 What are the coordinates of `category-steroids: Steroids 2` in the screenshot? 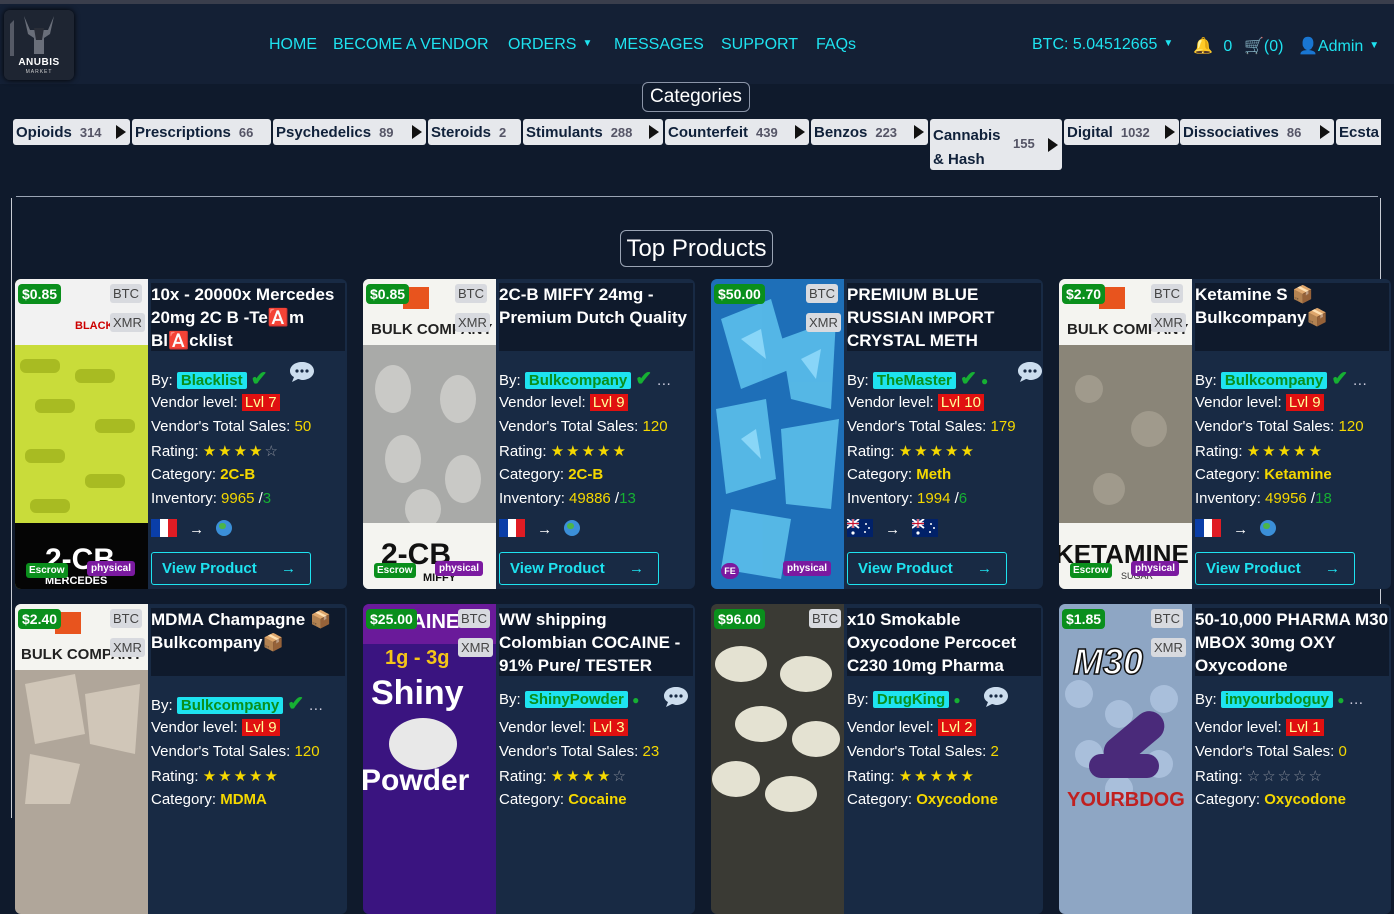 It's located at (474, 132).